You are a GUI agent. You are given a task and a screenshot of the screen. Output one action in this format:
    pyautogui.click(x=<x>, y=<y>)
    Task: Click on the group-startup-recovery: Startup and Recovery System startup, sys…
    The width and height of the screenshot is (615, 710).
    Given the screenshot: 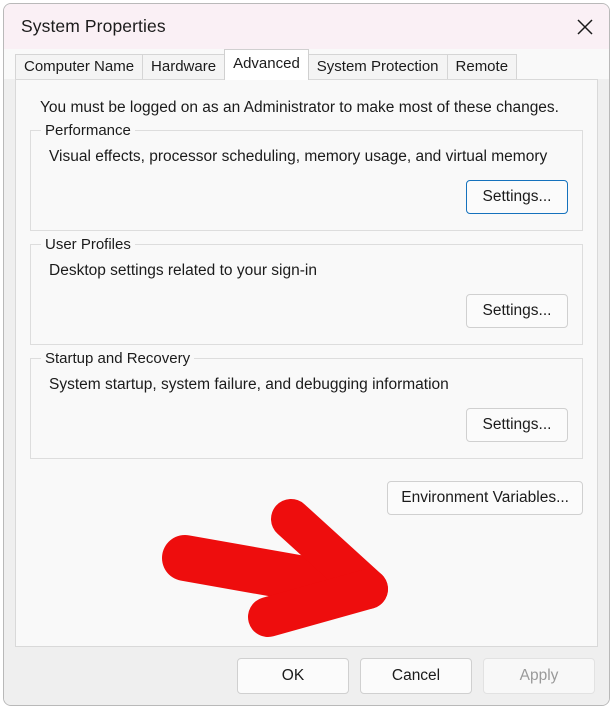 What is the action you would take?
    pyautogui.click(x=306, y=404)
    